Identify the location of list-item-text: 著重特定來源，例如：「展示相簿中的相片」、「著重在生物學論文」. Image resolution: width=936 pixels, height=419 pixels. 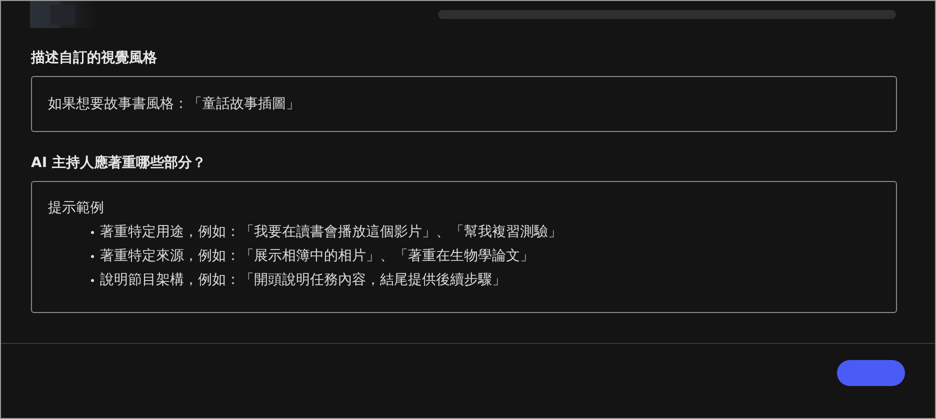
(317, 256).